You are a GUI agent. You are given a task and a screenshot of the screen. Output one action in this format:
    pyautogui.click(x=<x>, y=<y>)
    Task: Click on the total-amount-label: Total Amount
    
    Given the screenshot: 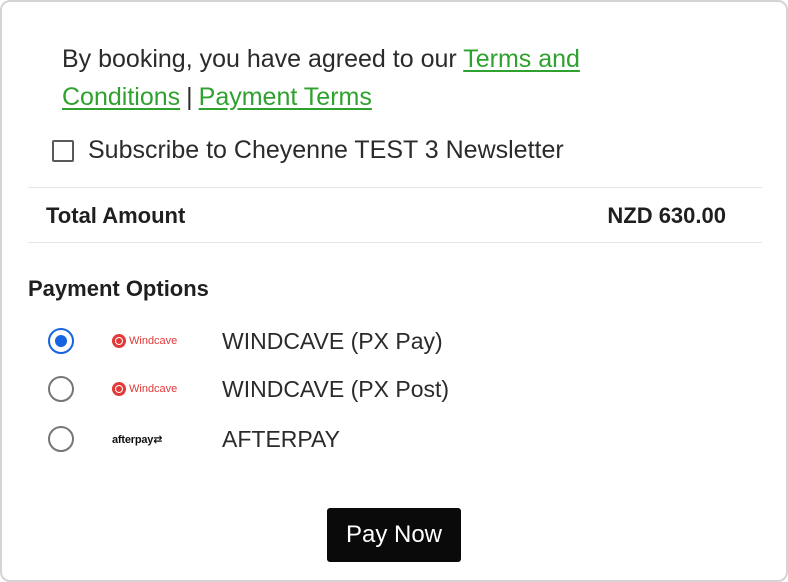 What is the action you would take?
    pyautogui.click(x=116, y=215)
    